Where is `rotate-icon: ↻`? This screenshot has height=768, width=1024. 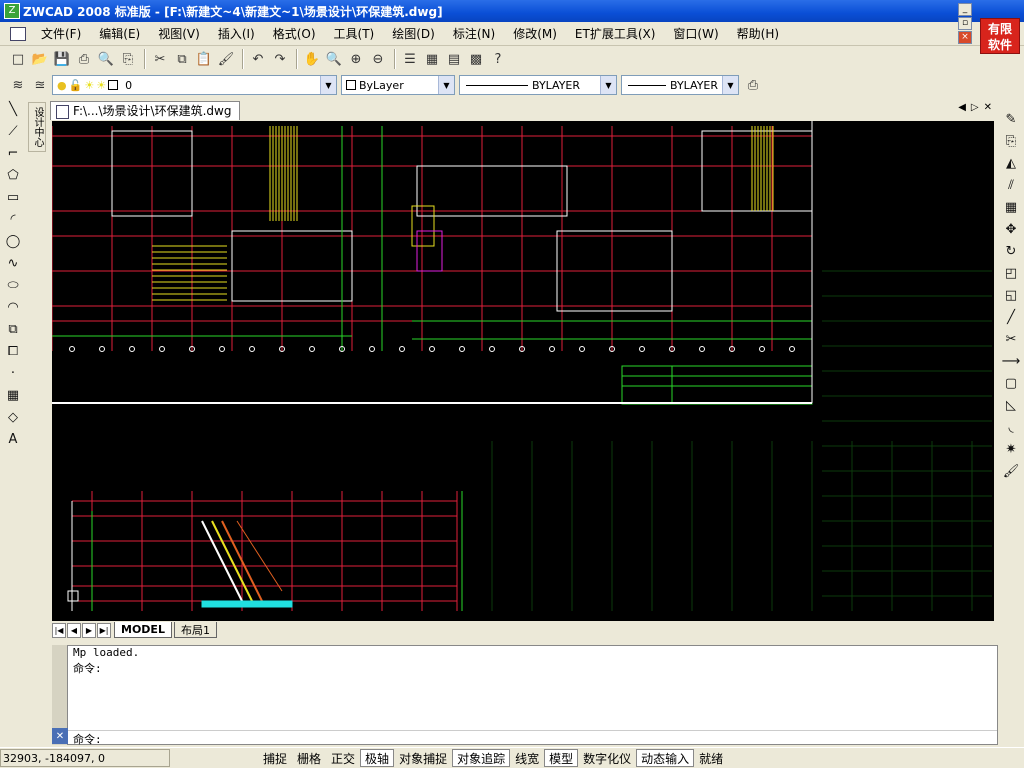 rotate-icon: ↻ is located at coordinates (1011, 251).